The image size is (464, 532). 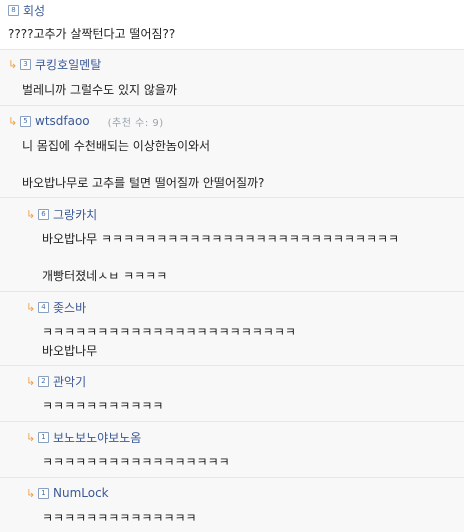 I want to click on comment-text: ㅋㅋㅋㅋㅋㅋㅋㅋㅋㅋㅋㅋㅋㅋ, so click(x=119, y=518).